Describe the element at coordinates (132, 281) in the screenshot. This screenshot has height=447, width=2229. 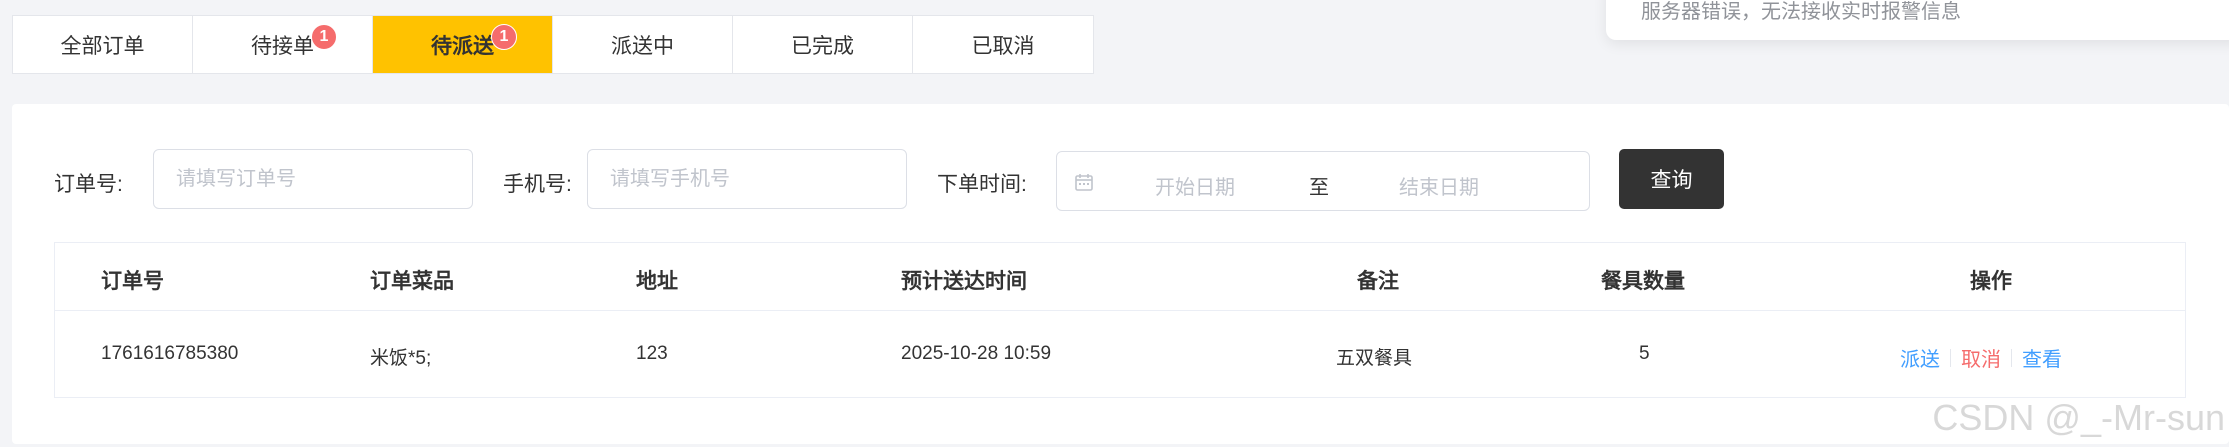
I see `column-header: 订单号` at that location.